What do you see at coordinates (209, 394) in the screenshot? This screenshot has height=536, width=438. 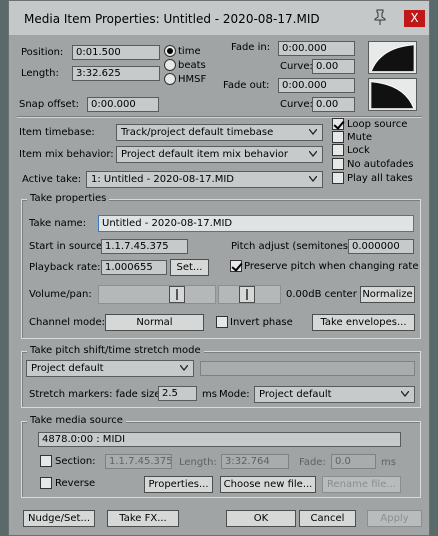 I see `stretch-ms-label: ms` at bounding box center [209, 394].